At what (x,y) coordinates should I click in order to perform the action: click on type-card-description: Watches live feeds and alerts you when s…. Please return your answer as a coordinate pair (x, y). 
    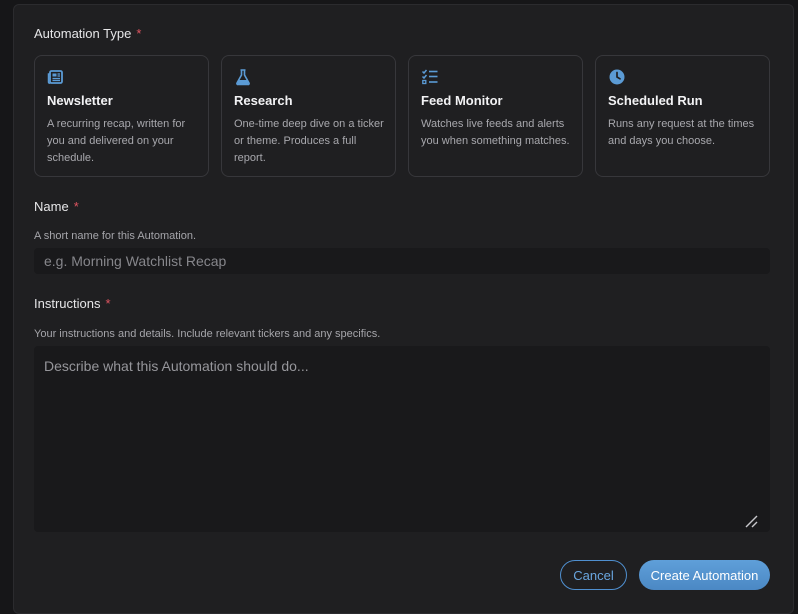
    Looking at the image, I should click on (495, 132).